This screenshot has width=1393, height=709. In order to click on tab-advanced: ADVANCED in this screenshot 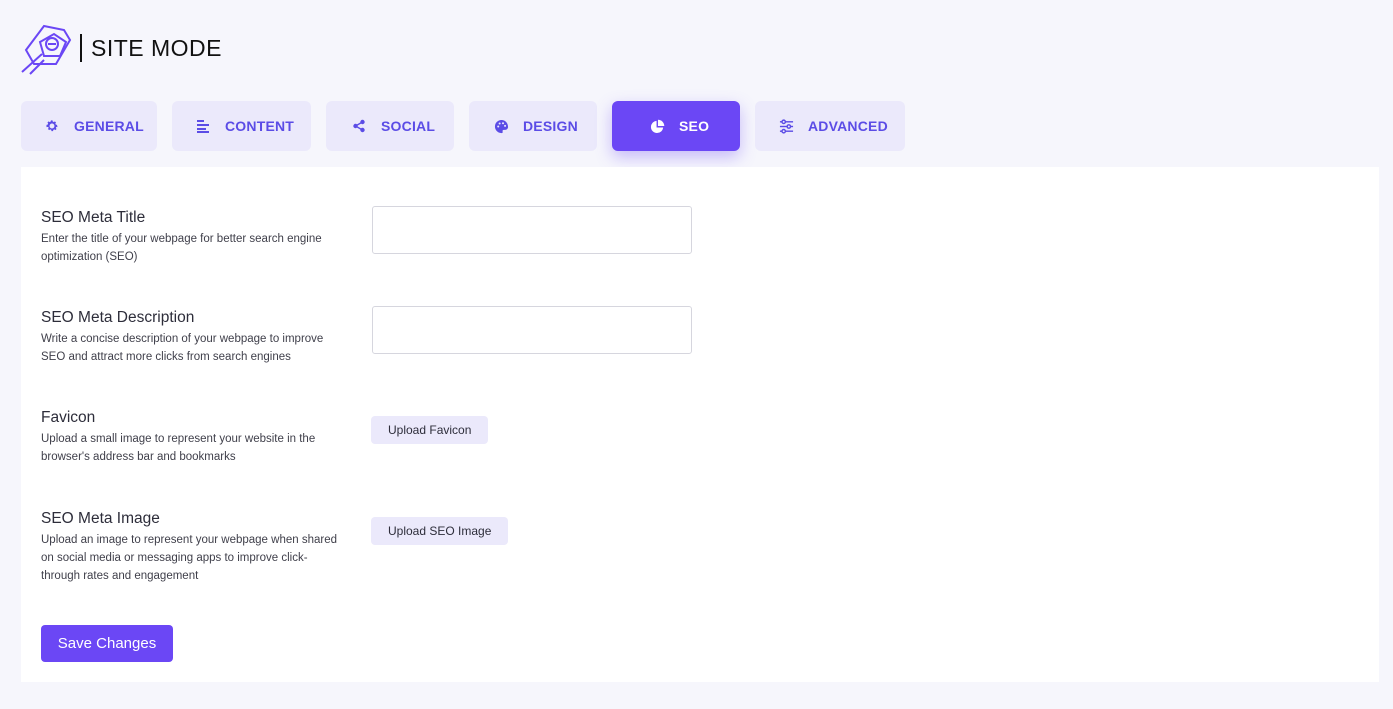, I will do `click(830, 126)`.